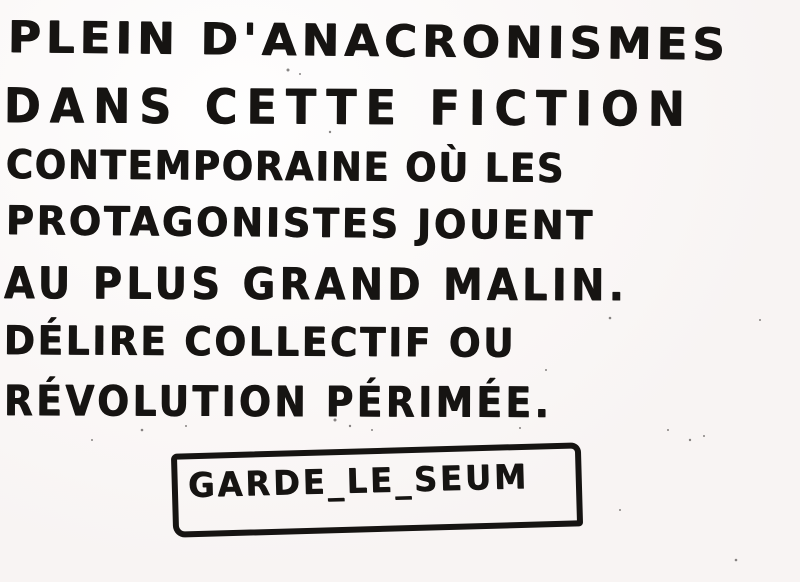 This screenshot has height=582, width=800. I want to click on note-line-5: AU PLUS GRAND MALIN., so click(316, 285).